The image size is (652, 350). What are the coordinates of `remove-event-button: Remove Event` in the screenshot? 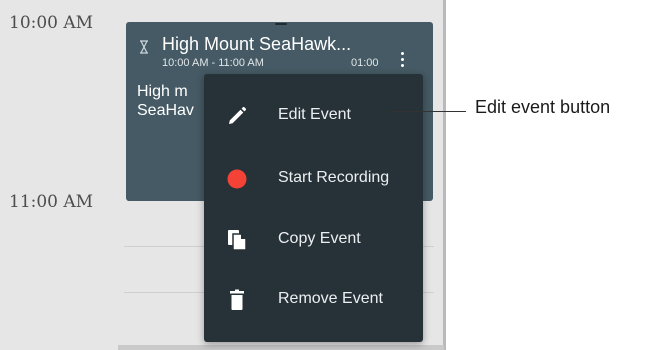 It's located at (313, 300).